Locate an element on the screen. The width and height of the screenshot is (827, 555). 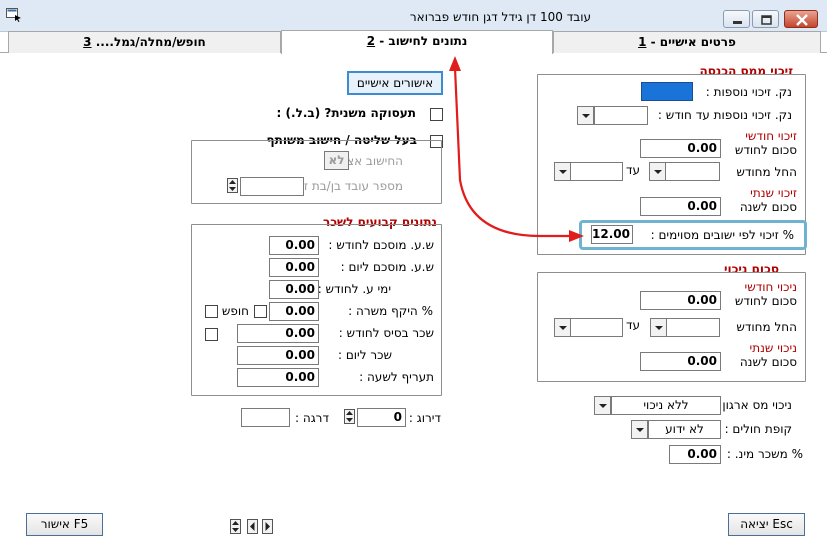
up-down-icon is located at coordinates (235, 526).